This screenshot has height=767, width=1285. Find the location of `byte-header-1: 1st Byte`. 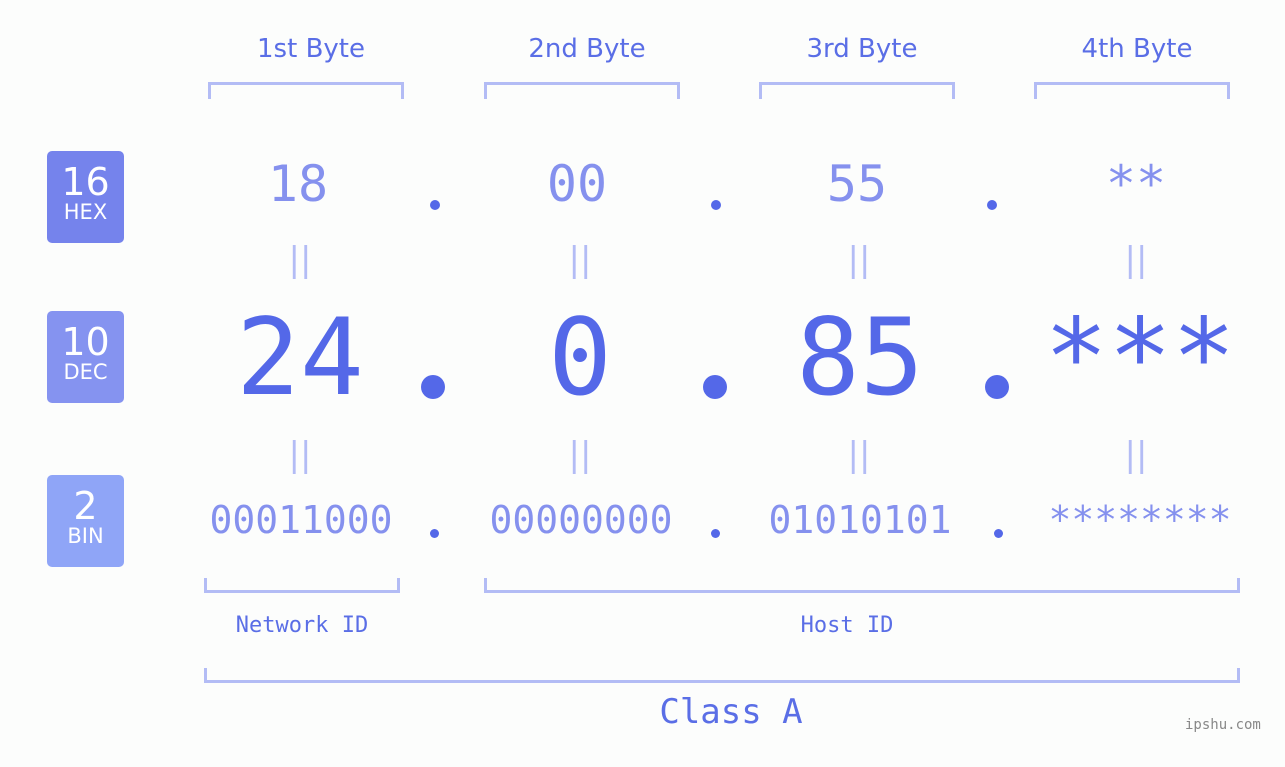

byte-header-1: 1st Byte is located at coordinates (311, 49).